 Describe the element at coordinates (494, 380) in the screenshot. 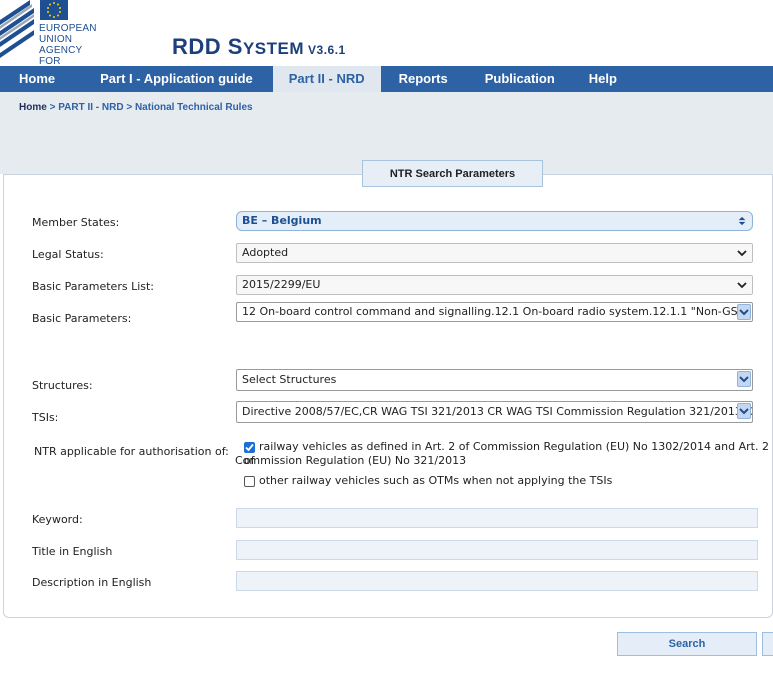

I see `structures-multiselect: Select Structures` at that location.